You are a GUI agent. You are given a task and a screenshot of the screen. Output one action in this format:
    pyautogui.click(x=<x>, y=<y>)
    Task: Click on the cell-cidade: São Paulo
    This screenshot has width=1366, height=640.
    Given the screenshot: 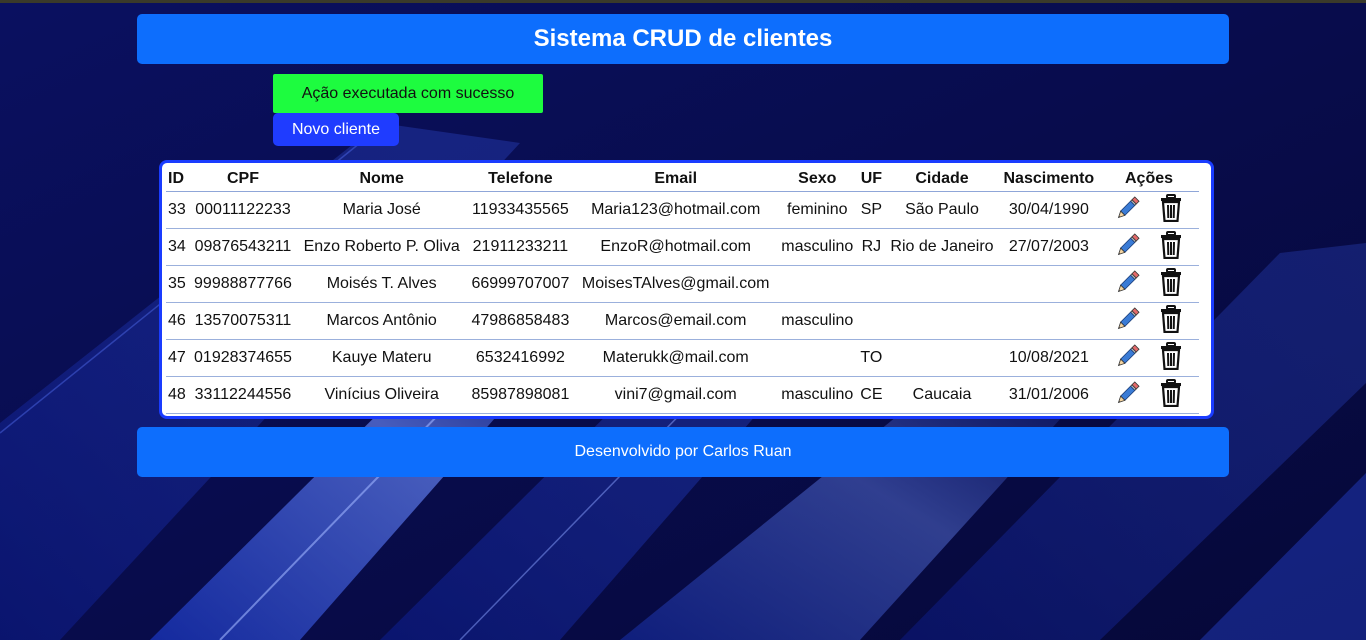 What is the action you would take?
    pyautogui.click(x=942, y=210)
    